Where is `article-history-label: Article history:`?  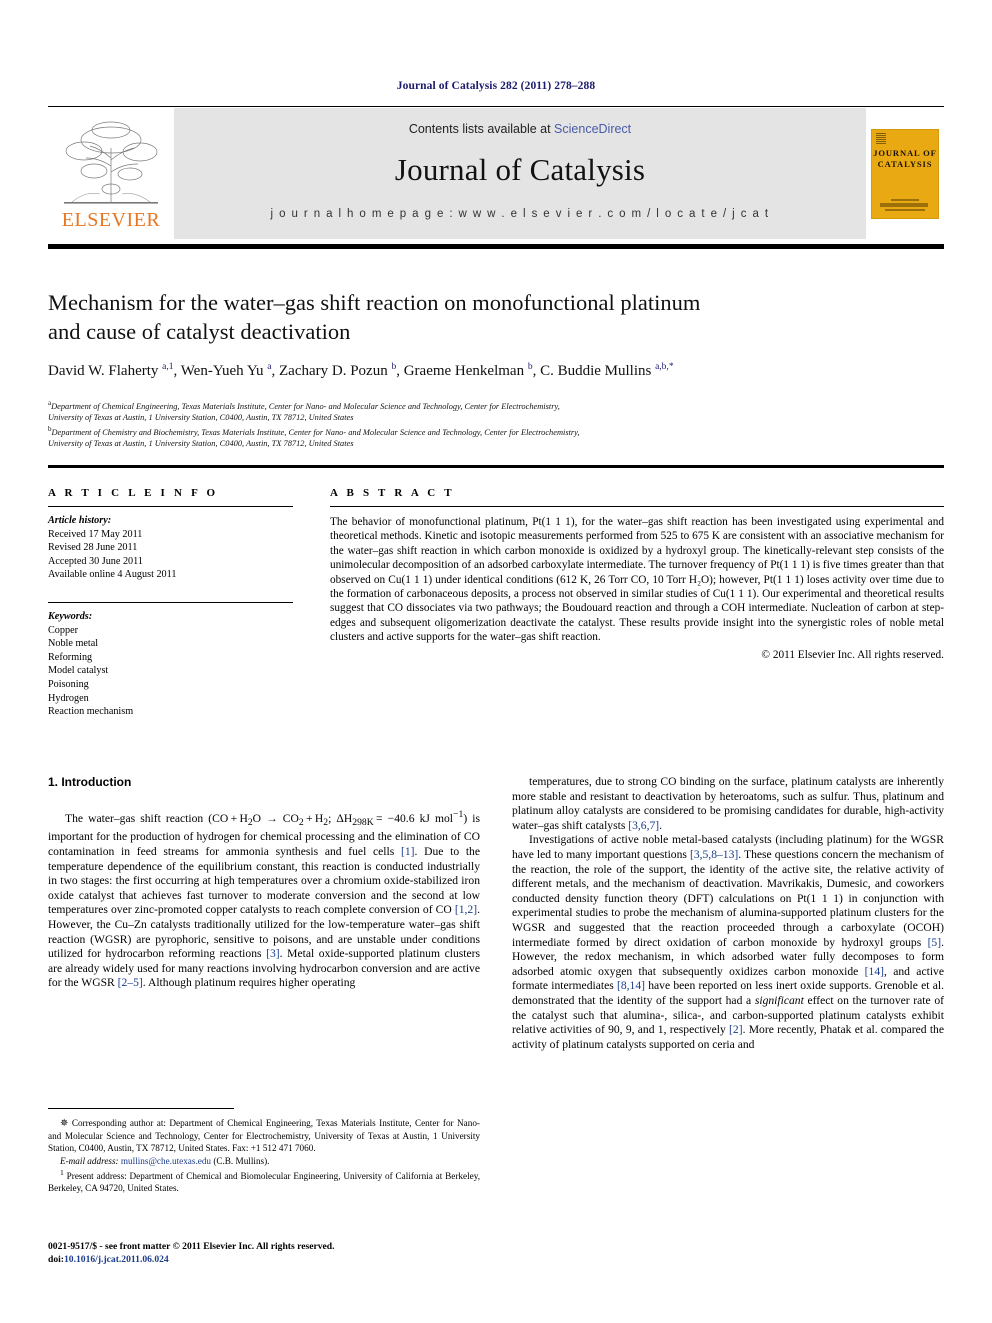 article-history-label: Article history: is located at coordinates (80, 520).